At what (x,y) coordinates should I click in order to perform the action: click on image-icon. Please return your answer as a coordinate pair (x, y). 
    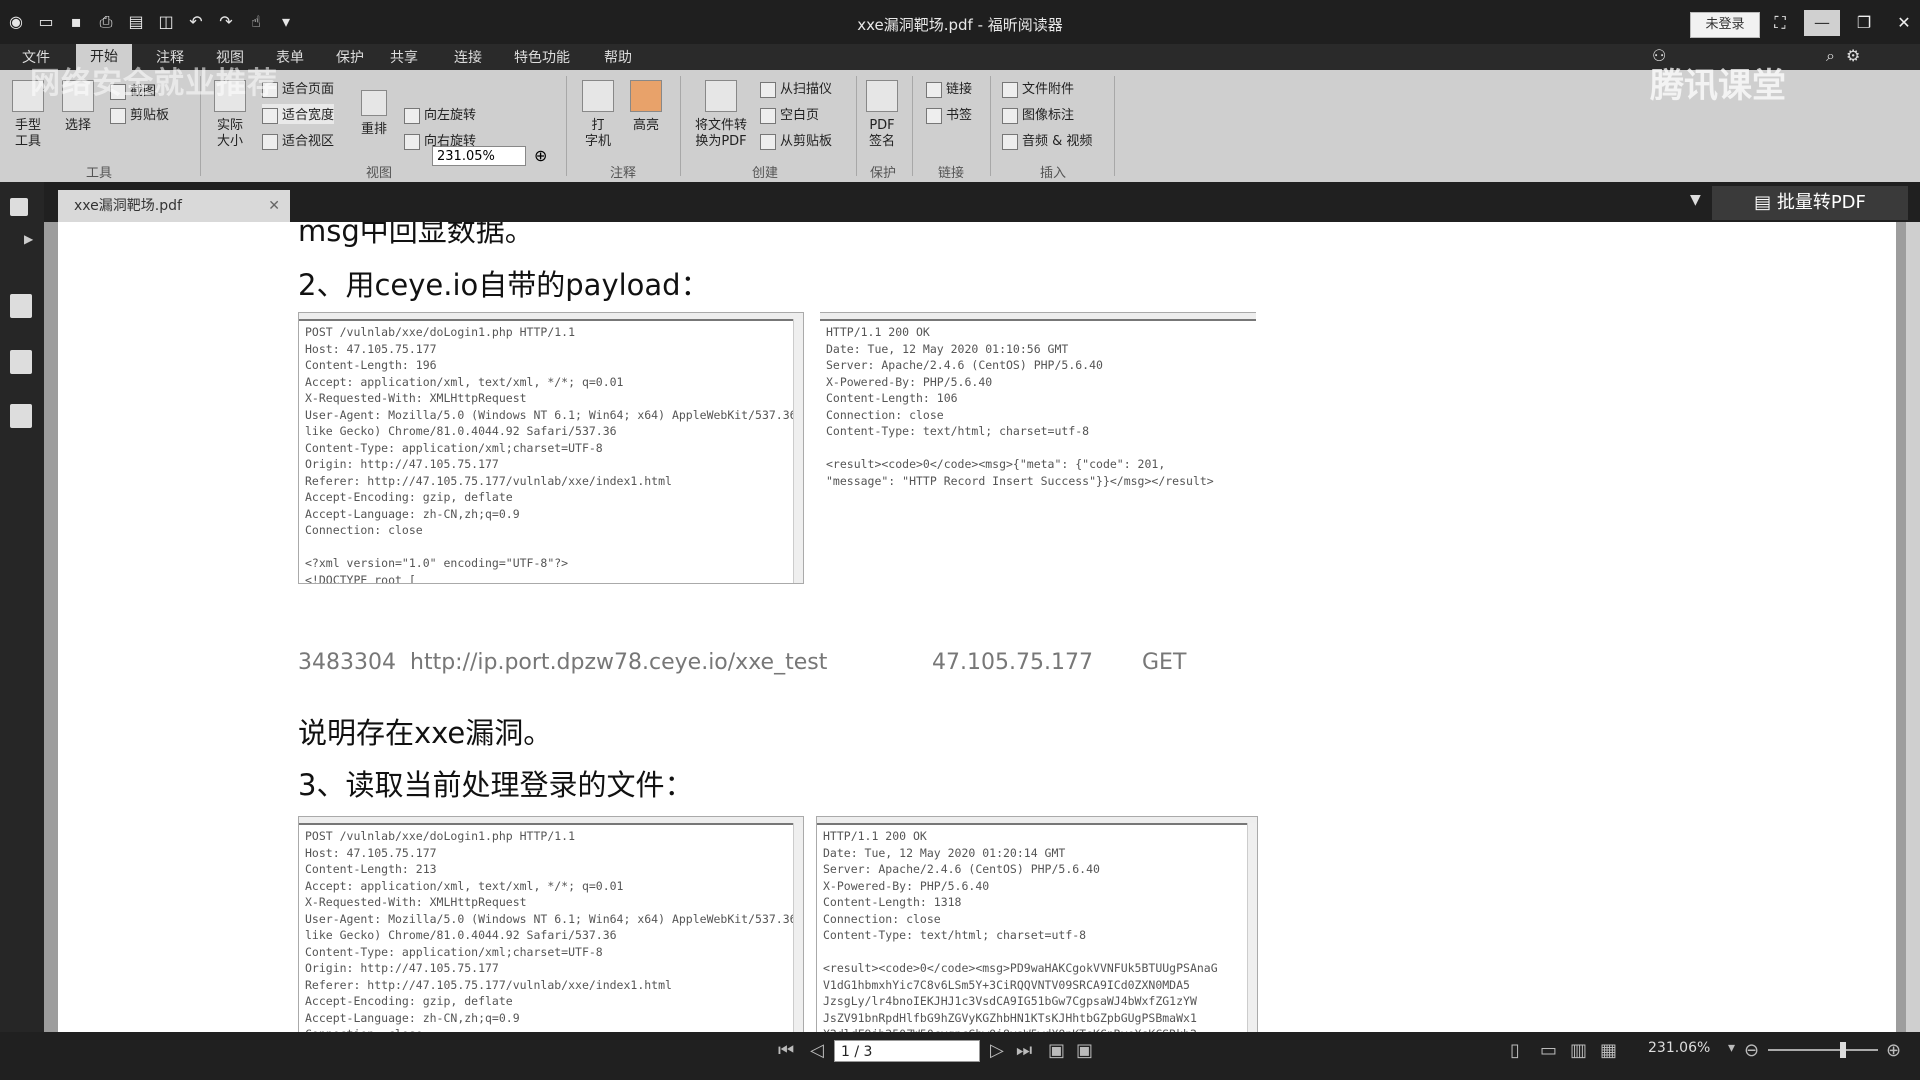
    Looking at the image, I should click on (1010, 115).